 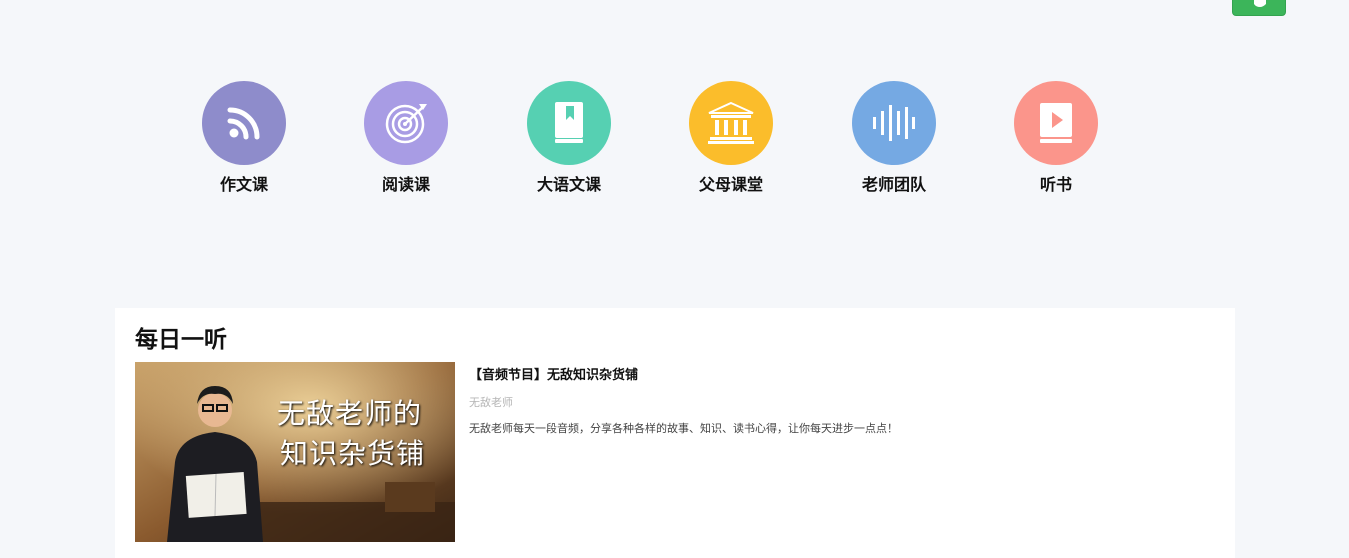 I want to click on category-chinese: 大语文课, so click(x=569, y=138).